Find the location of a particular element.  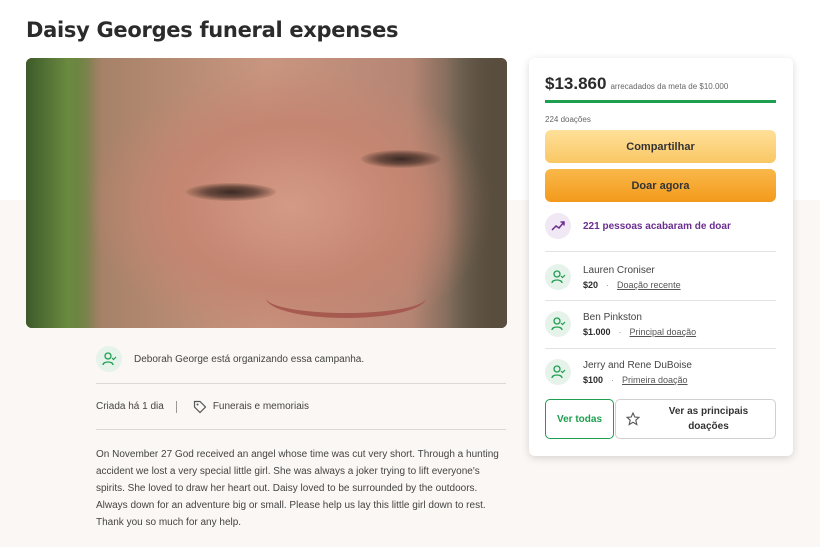

trend-text: 221 pessoas acabaram de doar is located at coordinates (657, 226).